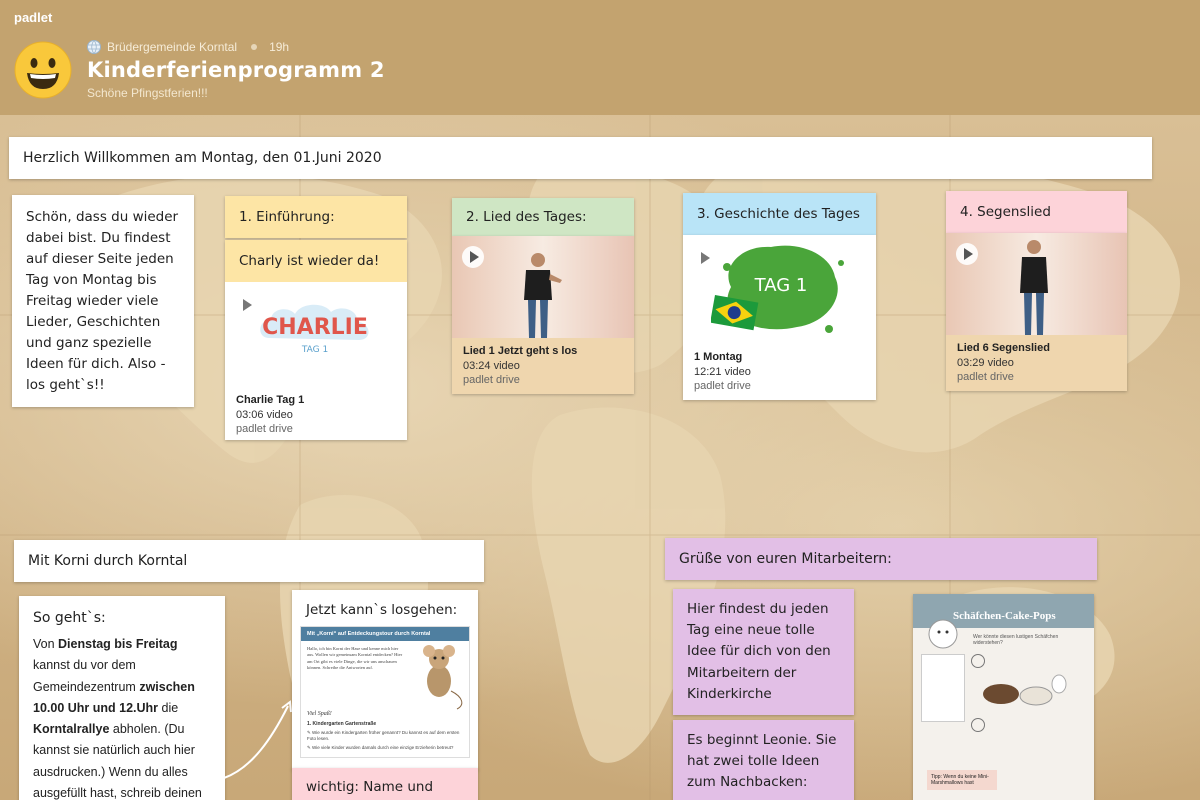  I want to click on column-header-1: 1. Einführung:, so click(316, 217).